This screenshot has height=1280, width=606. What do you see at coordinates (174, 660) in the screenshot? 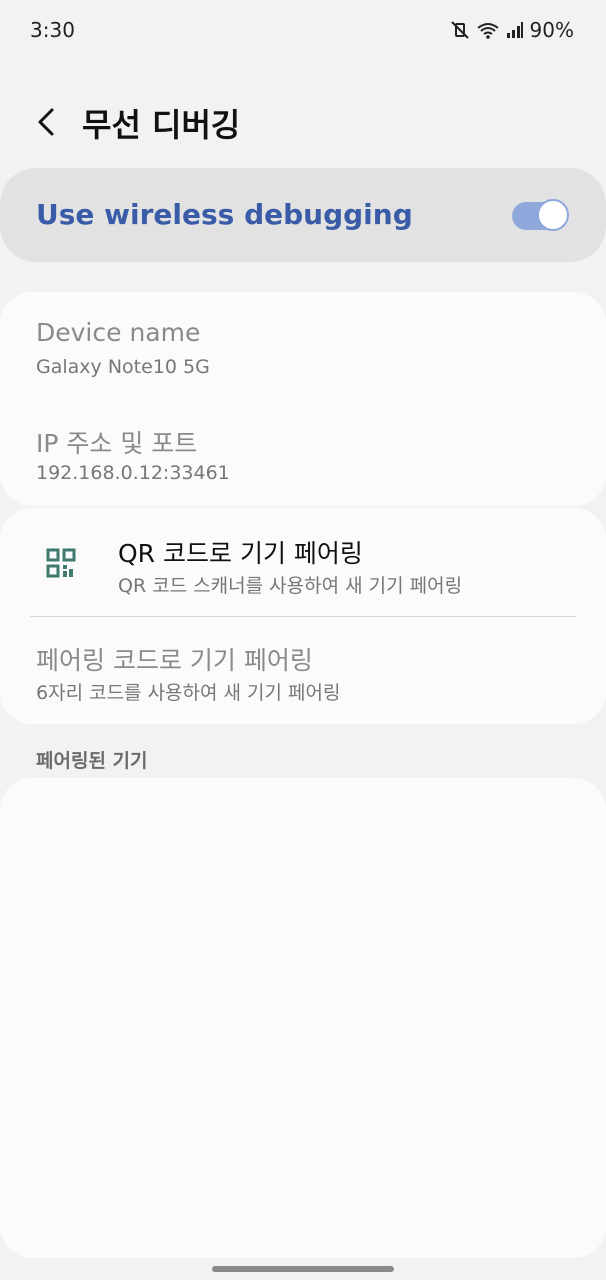
I see `code-pair-title: 페어링 코드로 기기 페어링` at bounding box center [174, 660].